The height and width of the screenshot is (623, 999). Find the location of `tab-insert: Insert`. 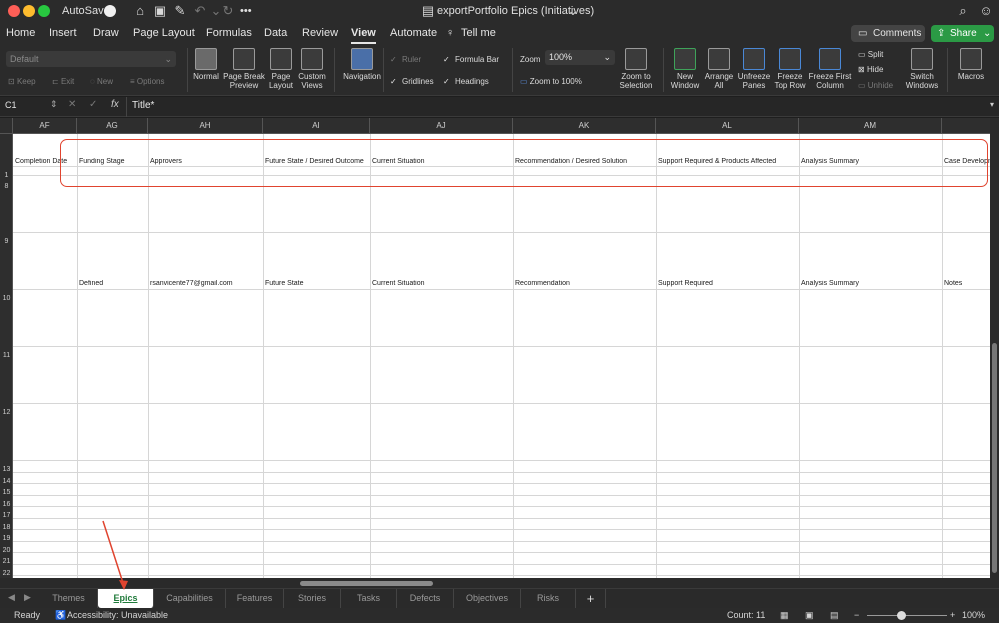

tab-insert: Insert is located at coordinates (63, 33).